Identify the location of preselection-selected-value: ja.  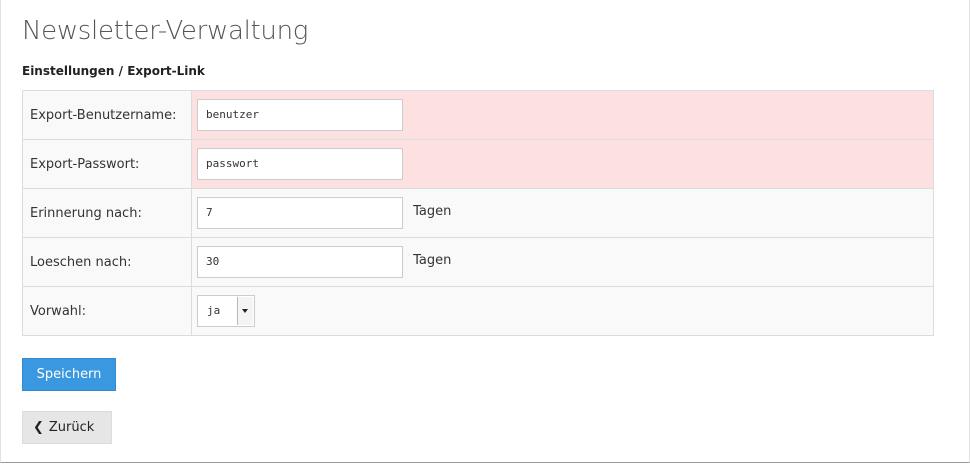
(214, 310).